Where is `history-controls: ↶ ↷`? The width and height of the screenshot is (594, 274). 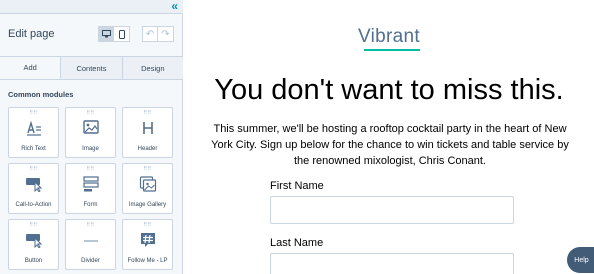 history-controls: ↶ ↷ is located at coordinates (158, 34).